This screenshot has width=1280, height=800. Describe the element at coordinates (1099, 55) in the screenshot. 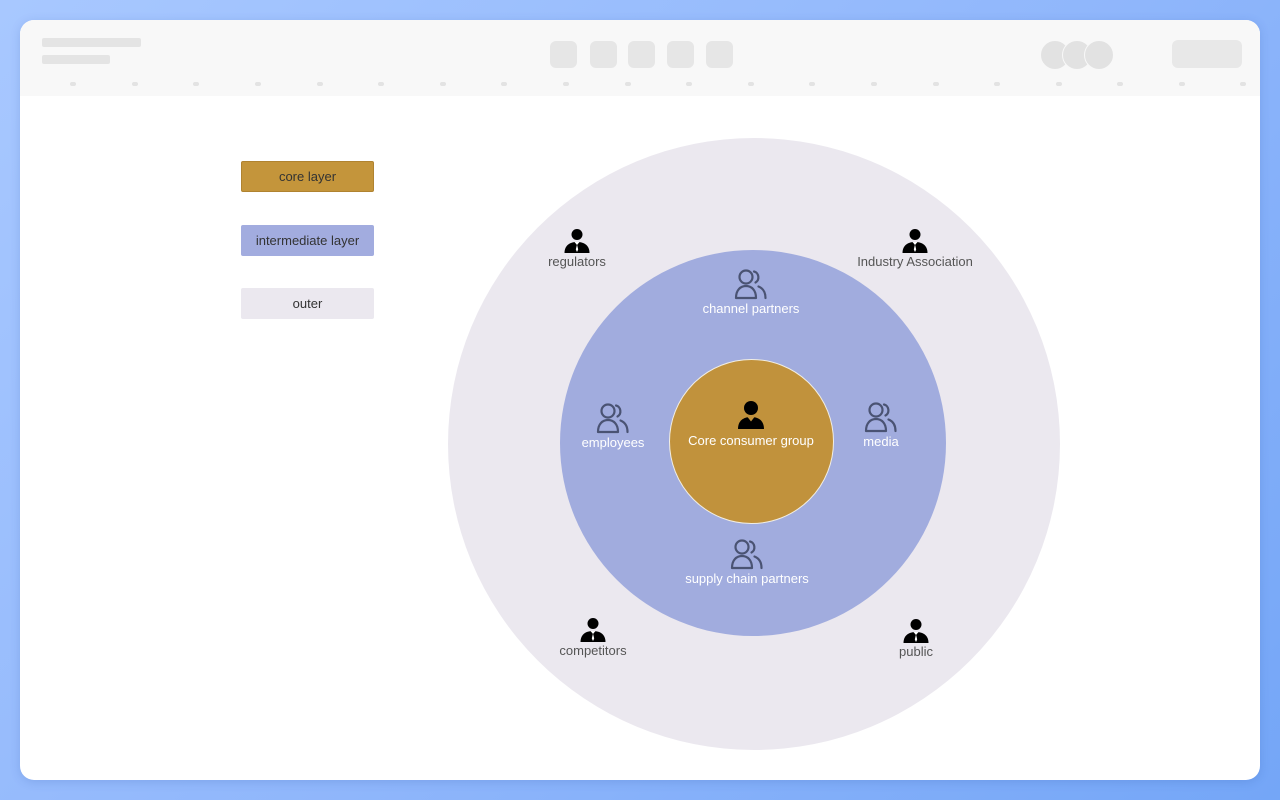

I see `avatar` at that location.